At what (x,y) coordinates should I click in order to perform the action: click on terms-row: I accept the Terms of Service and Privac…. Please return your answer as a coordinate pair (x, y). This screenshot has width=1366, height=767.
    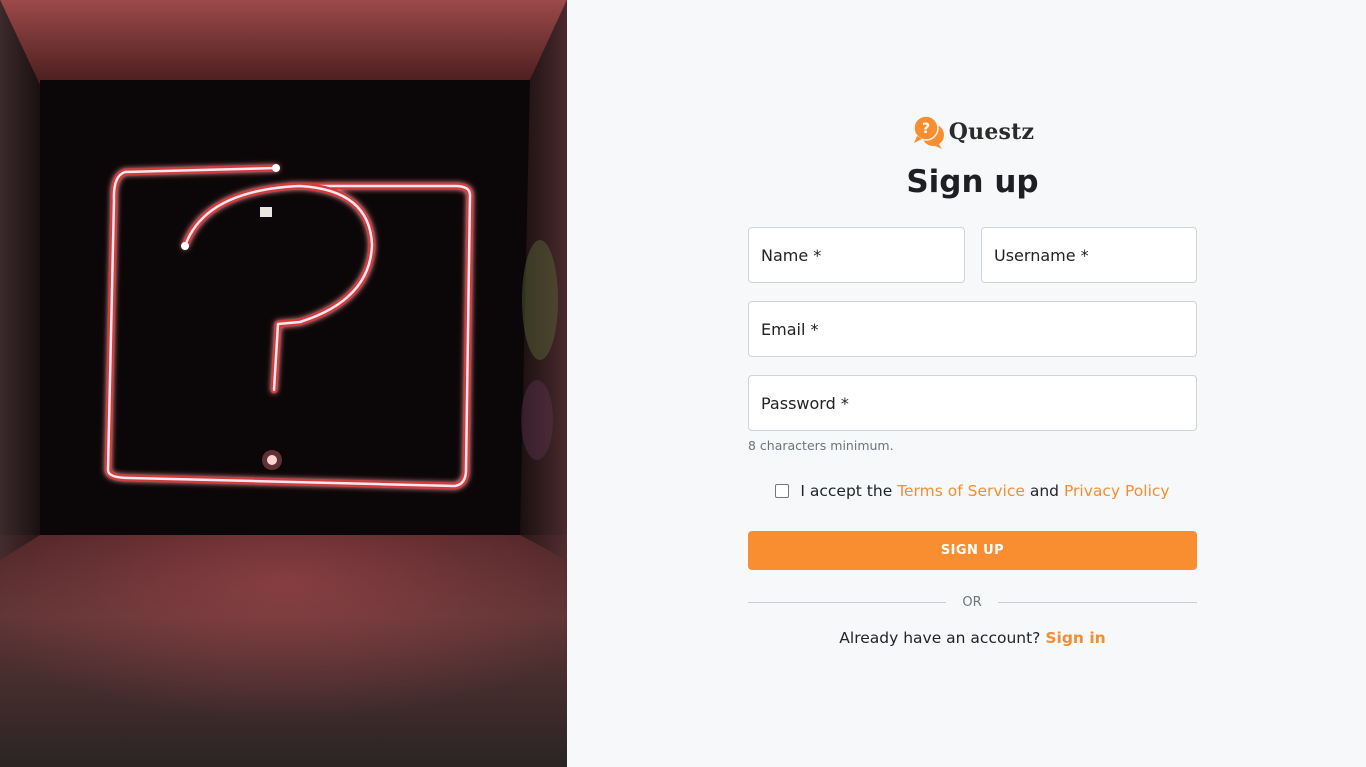
    Looking at the image, I should click on (972, 491).